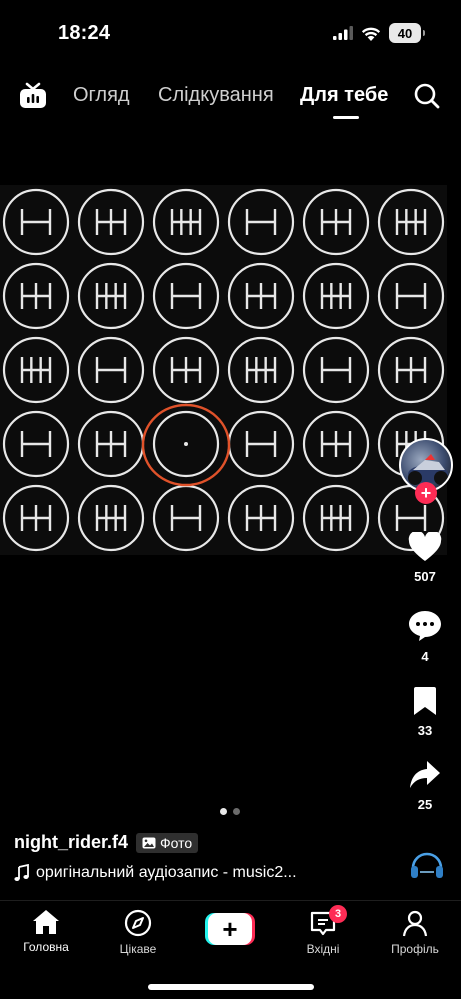 This screenshot has width=461, height=999. I want to click on music-disc, so click(427, 862).